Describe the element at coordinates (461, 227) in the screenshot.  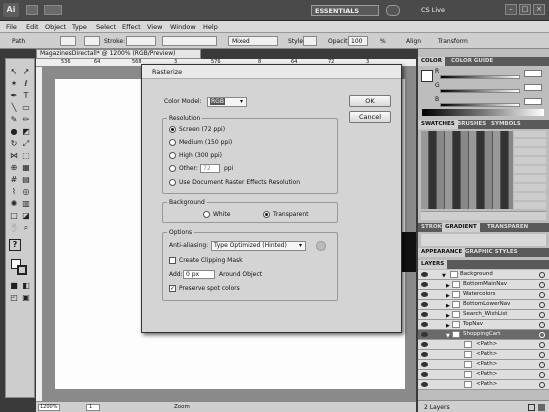
I see `tab-gradient: GRADIENT` at that location.